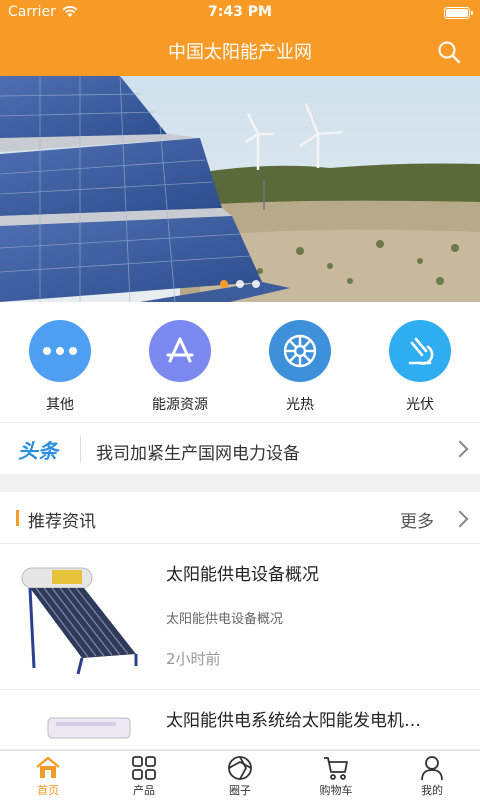  I want to click on tab-label: 我的, so click(432, 790).